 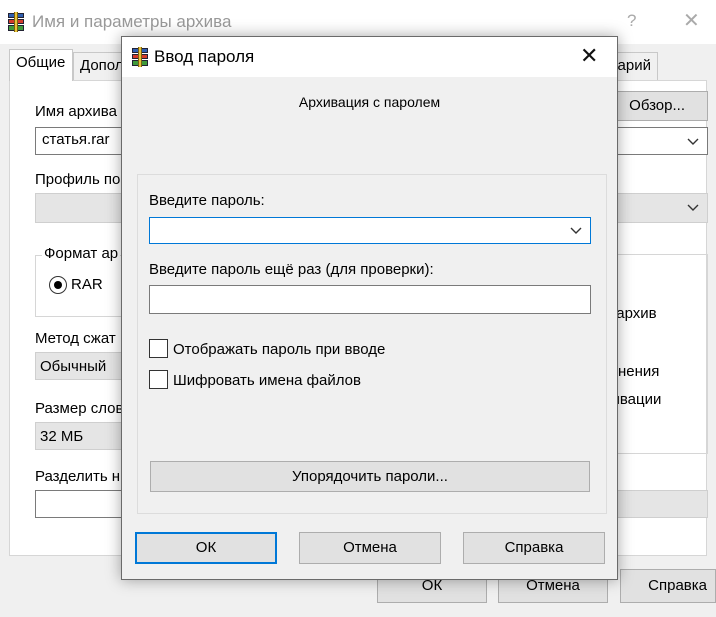 I want to click on confirm-password-label: Введите пароль ещё раз (для проверки):, so click(x=291, y=269).